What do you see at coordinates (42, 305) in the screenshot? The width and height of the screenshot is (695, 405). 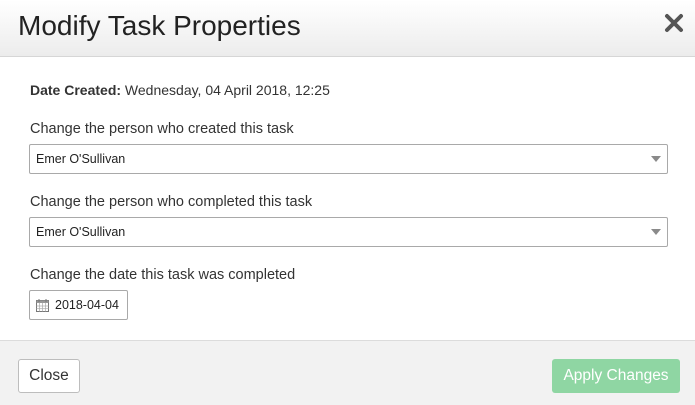 I see `calendar-icon` at bounding box center [42, 305].